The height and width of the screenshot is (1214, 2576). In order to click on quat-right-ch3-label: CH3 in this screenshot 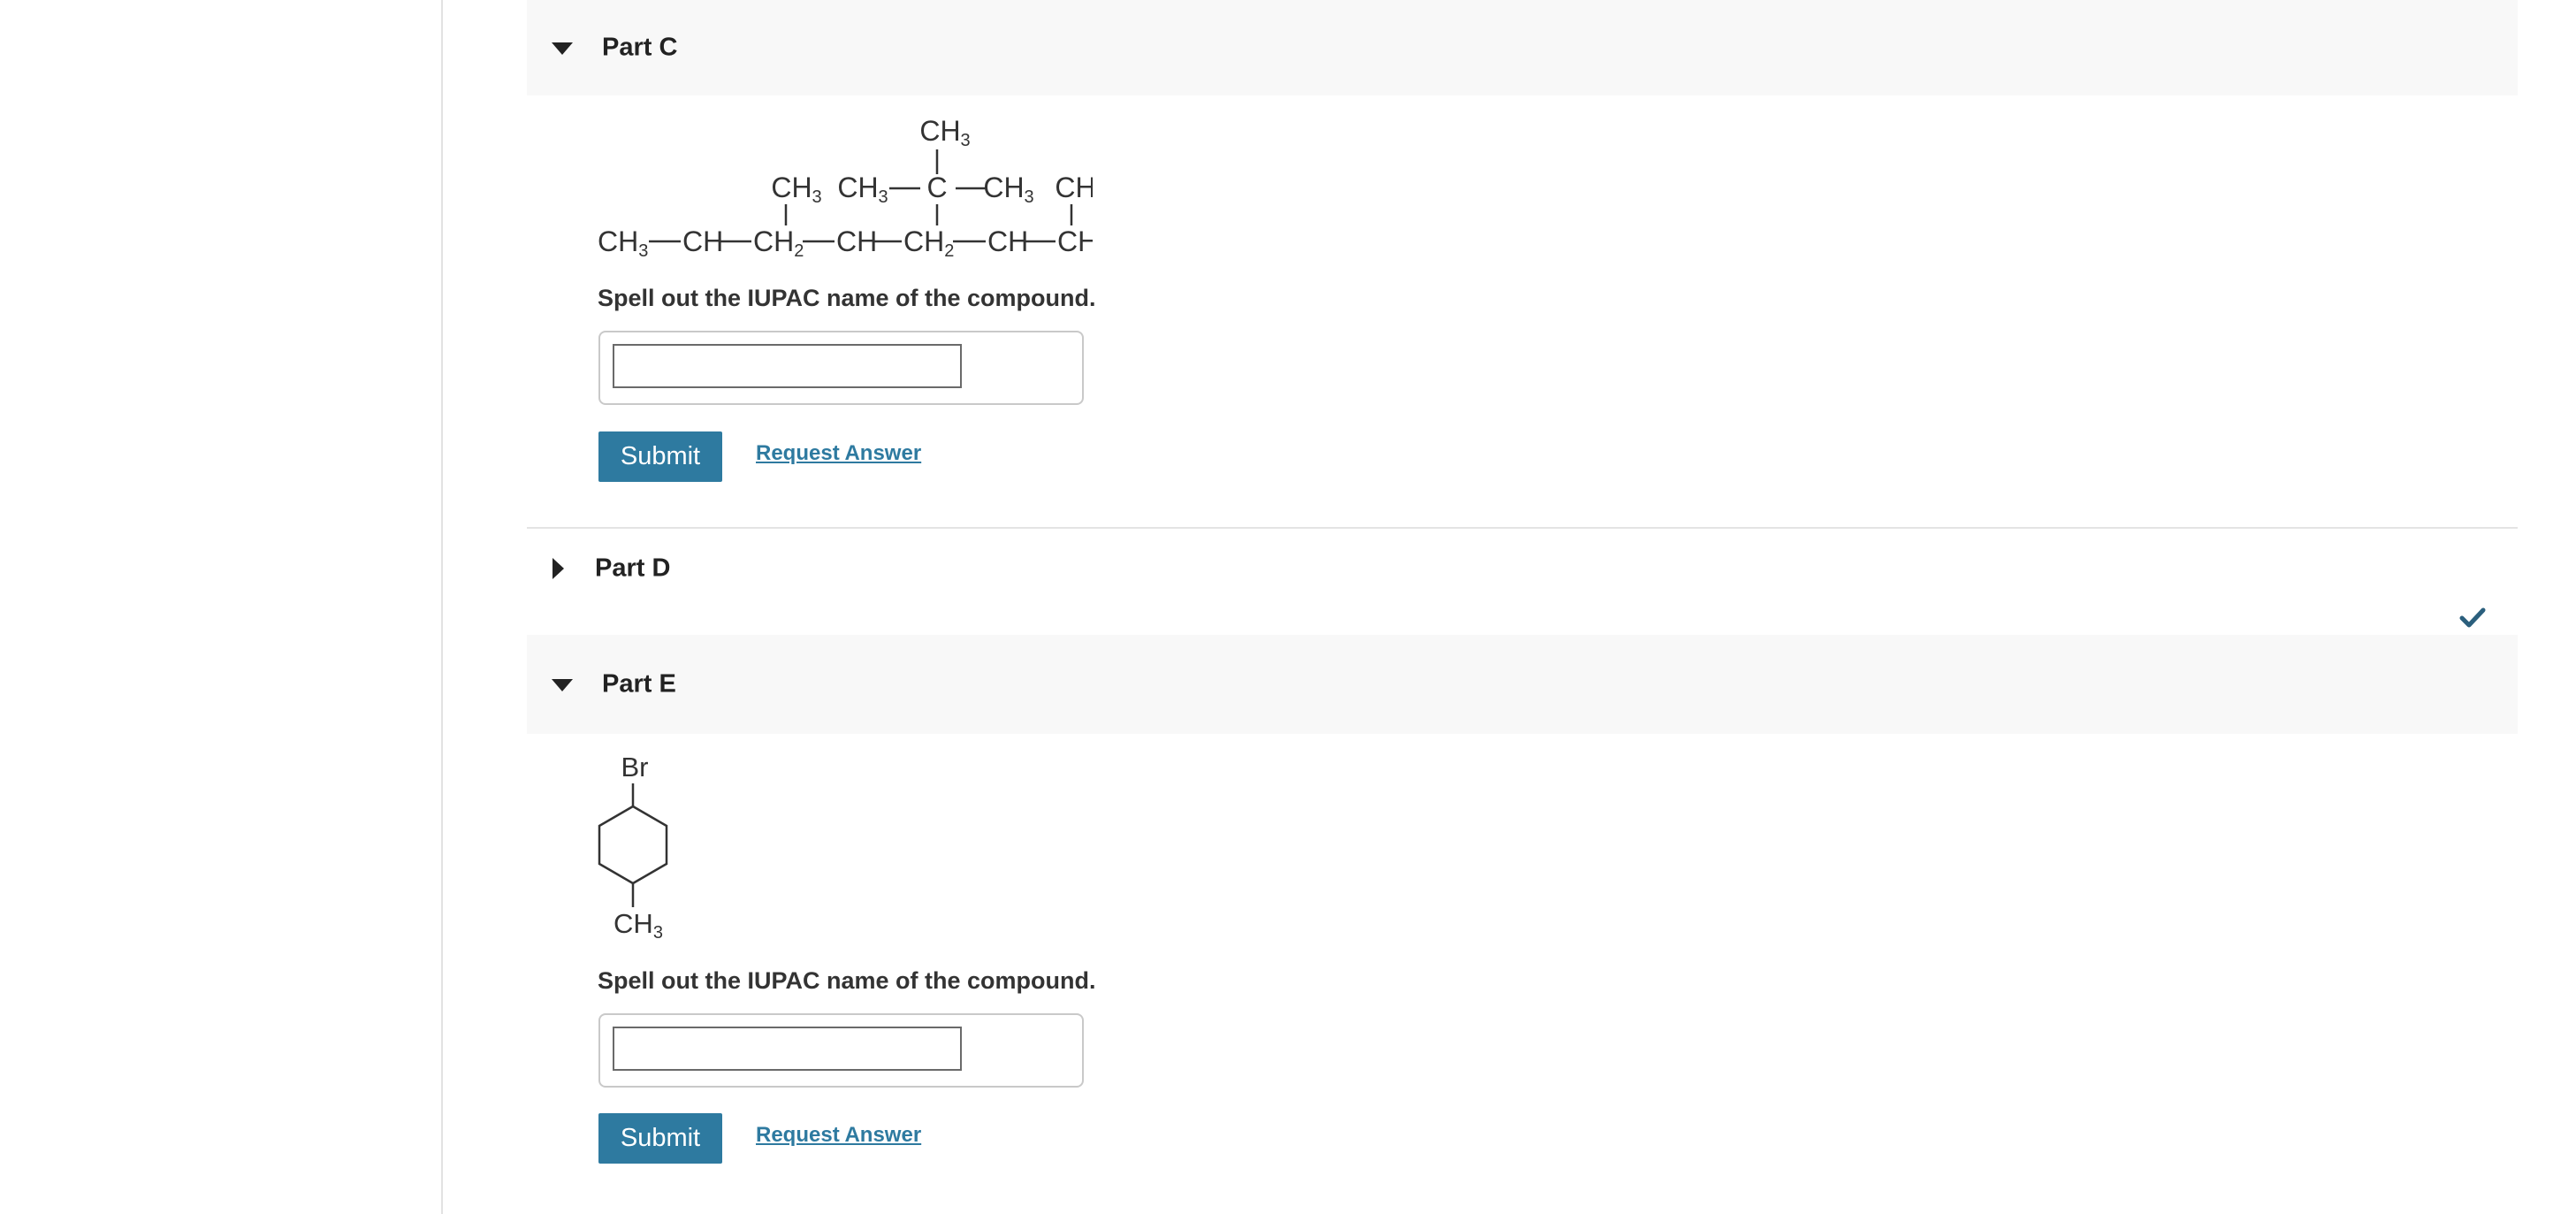, I will do `click(1008, 189)`.